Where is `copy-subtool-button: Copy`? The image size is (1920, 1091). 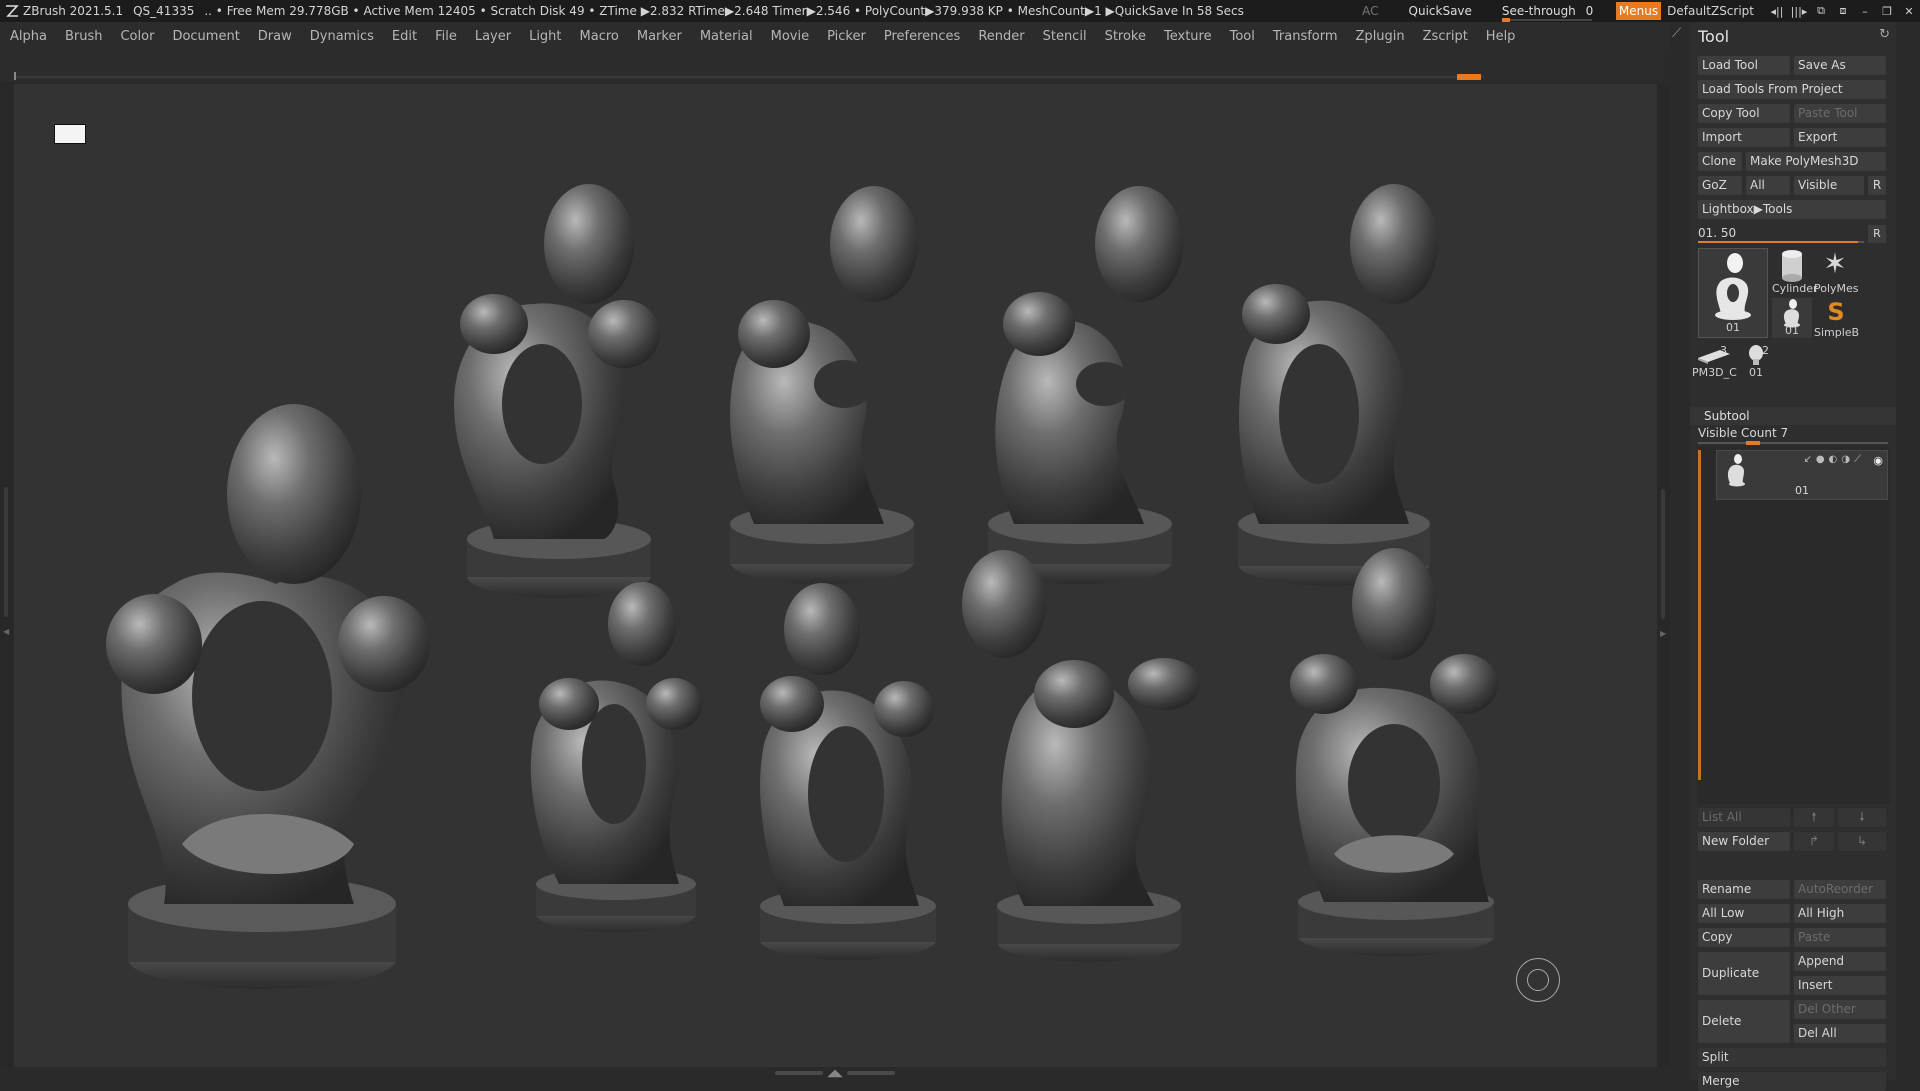 copy-subtool-button: Copy is located at coordinates (1744, 937).